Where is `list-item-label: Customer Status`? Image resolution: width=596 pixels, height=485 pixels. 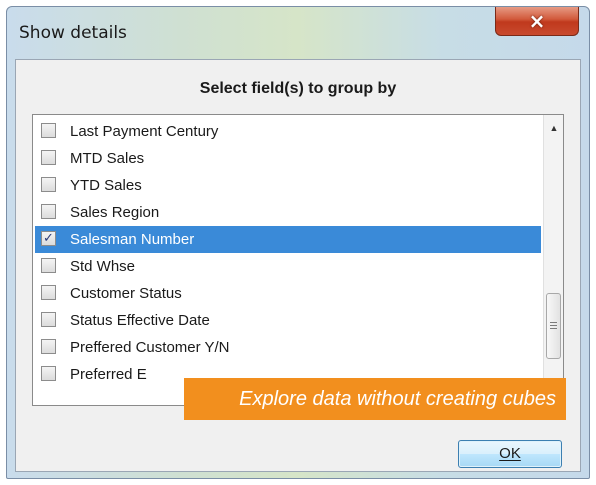 list-item-label: Customer Status is located at coordinates (126, 293).